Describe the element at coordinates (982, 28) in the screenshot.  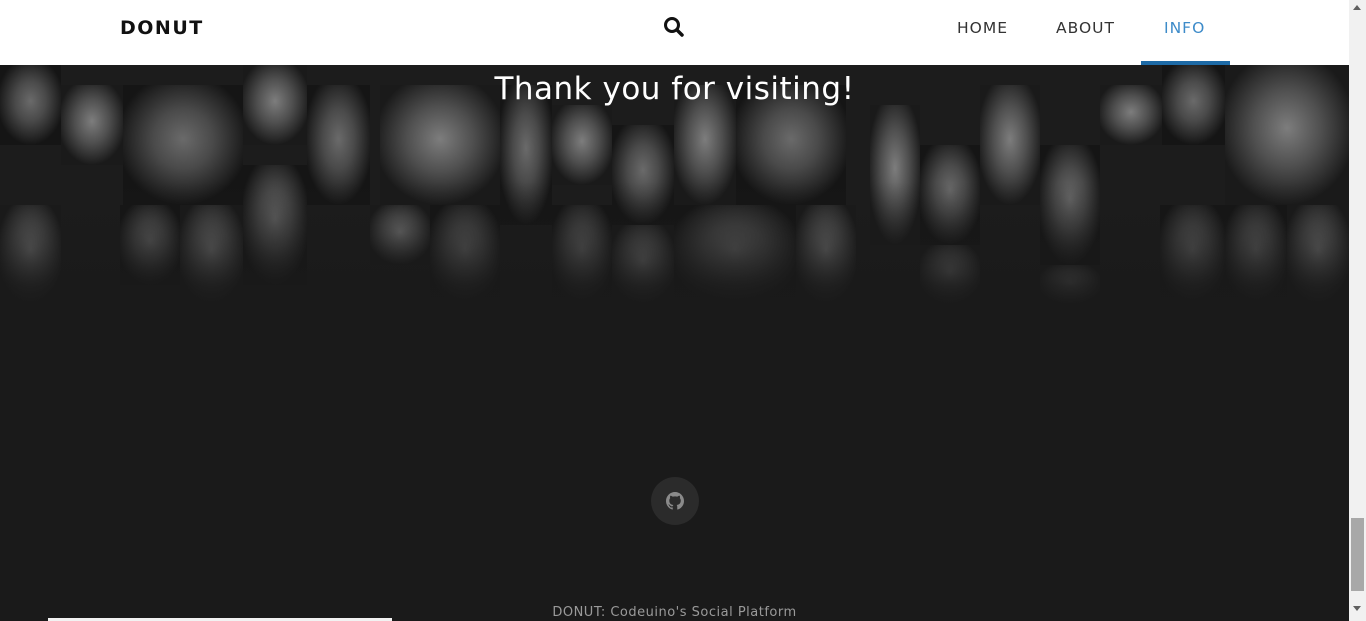
I see `nav-home: HOME` at that location.